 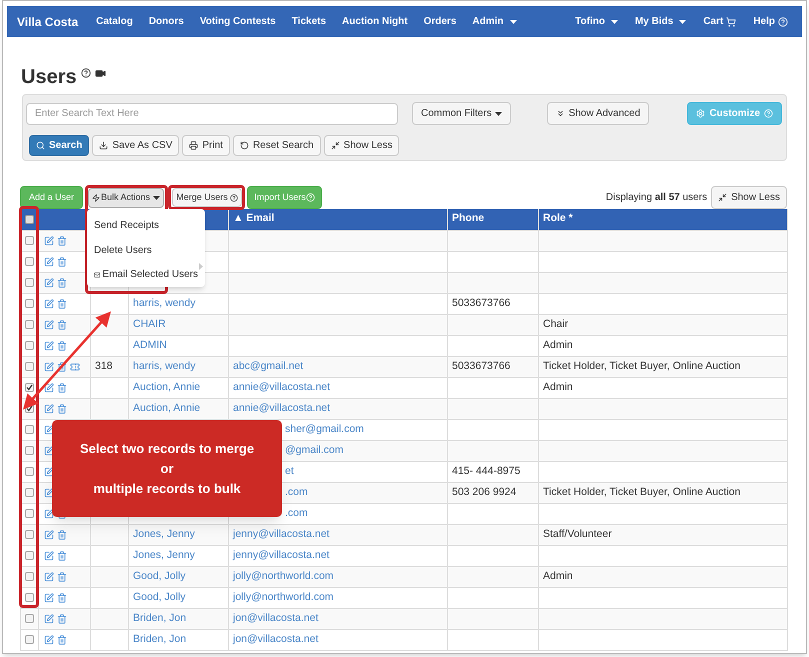 I want to click on common-filters-button: Common Filters, so click(x=461, y=113).